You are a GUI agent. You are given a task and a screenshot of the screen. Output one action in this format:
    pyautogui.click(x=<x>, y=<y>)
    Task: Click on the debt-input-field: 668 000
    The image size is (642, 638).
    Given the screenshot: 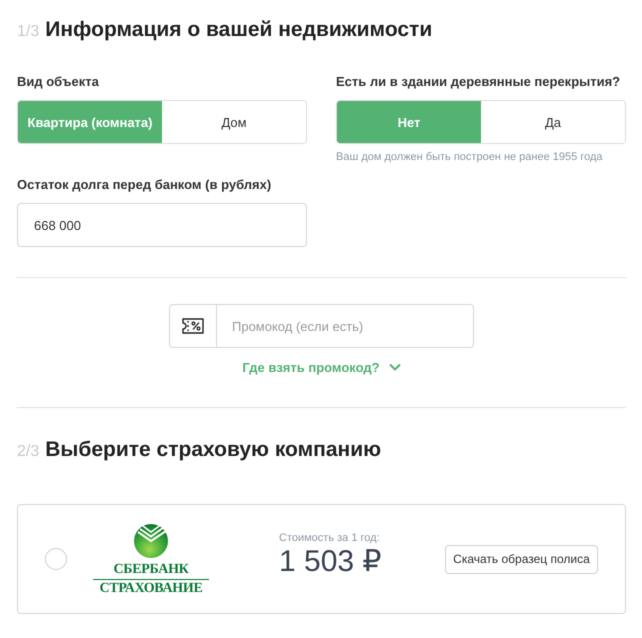 What is the action you would take?
    pyautogui.click(x=162, y=225)
    